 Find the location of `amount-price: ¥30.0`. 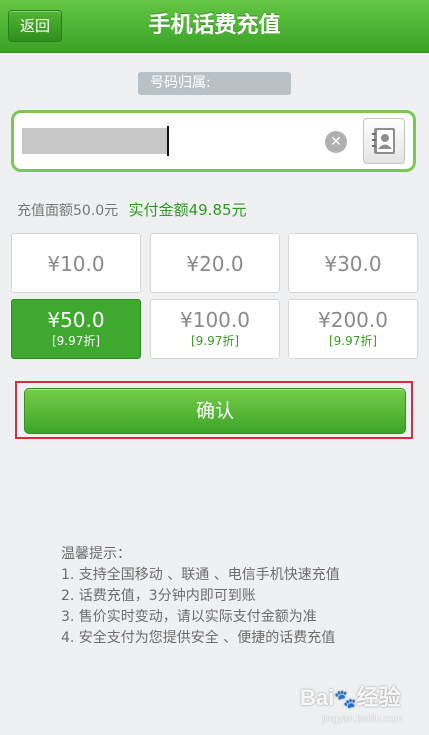

amount-price: ¥30.0 is located at coordinates (353, 264).